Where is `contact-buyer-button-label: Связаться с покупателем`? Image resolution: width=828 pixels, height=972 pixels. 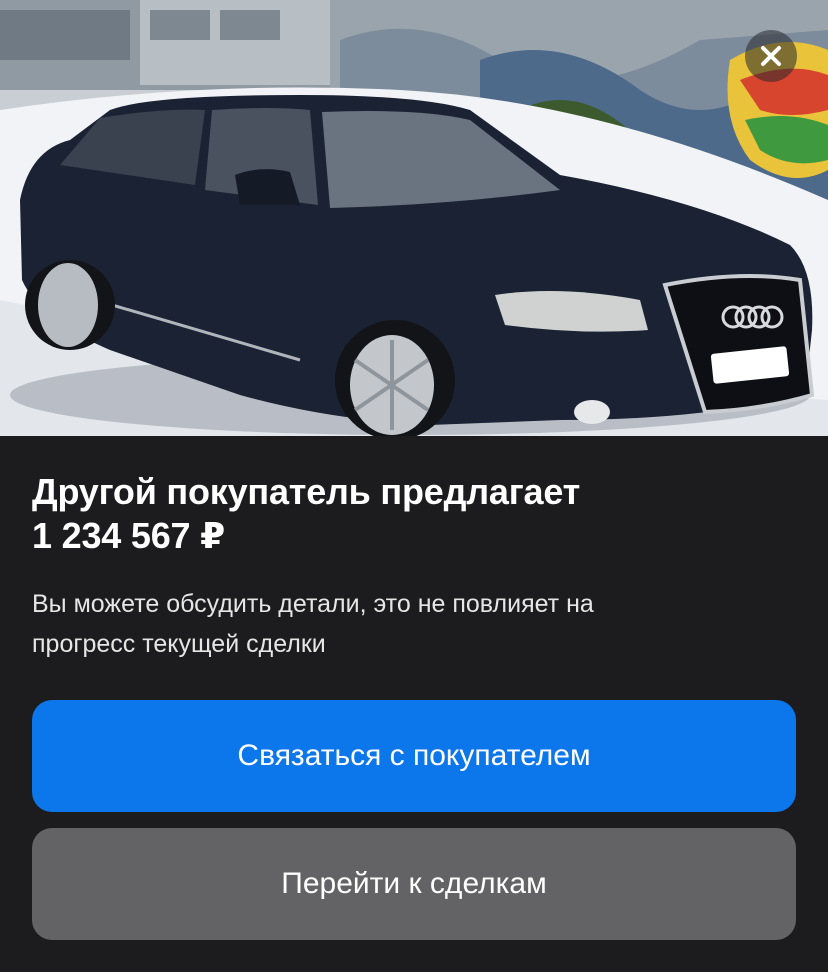
contact-buyer-button-label: Связаться с покупателем is located at coordinates (414, 755).